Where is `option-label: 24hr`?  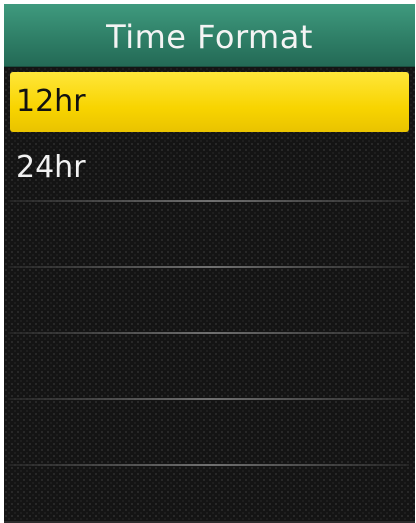 option-label: 24hr is located at coordinates (51, 167).